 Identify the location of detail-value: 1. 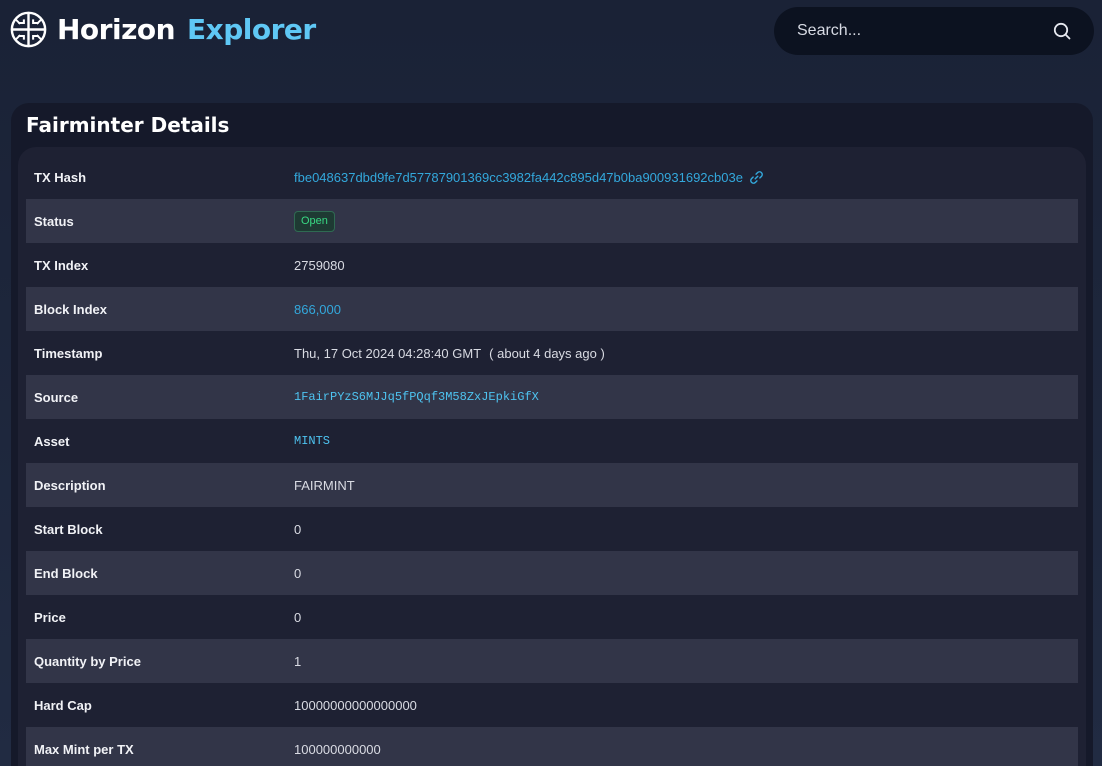
(298, 661).